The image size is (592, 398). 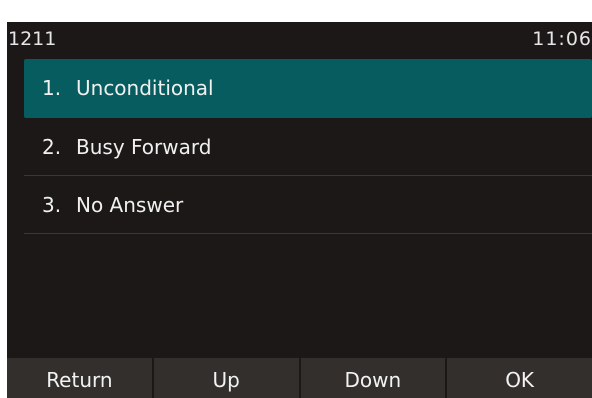 I want to click on menu-item-number: 3., so click(x=52, y=204).